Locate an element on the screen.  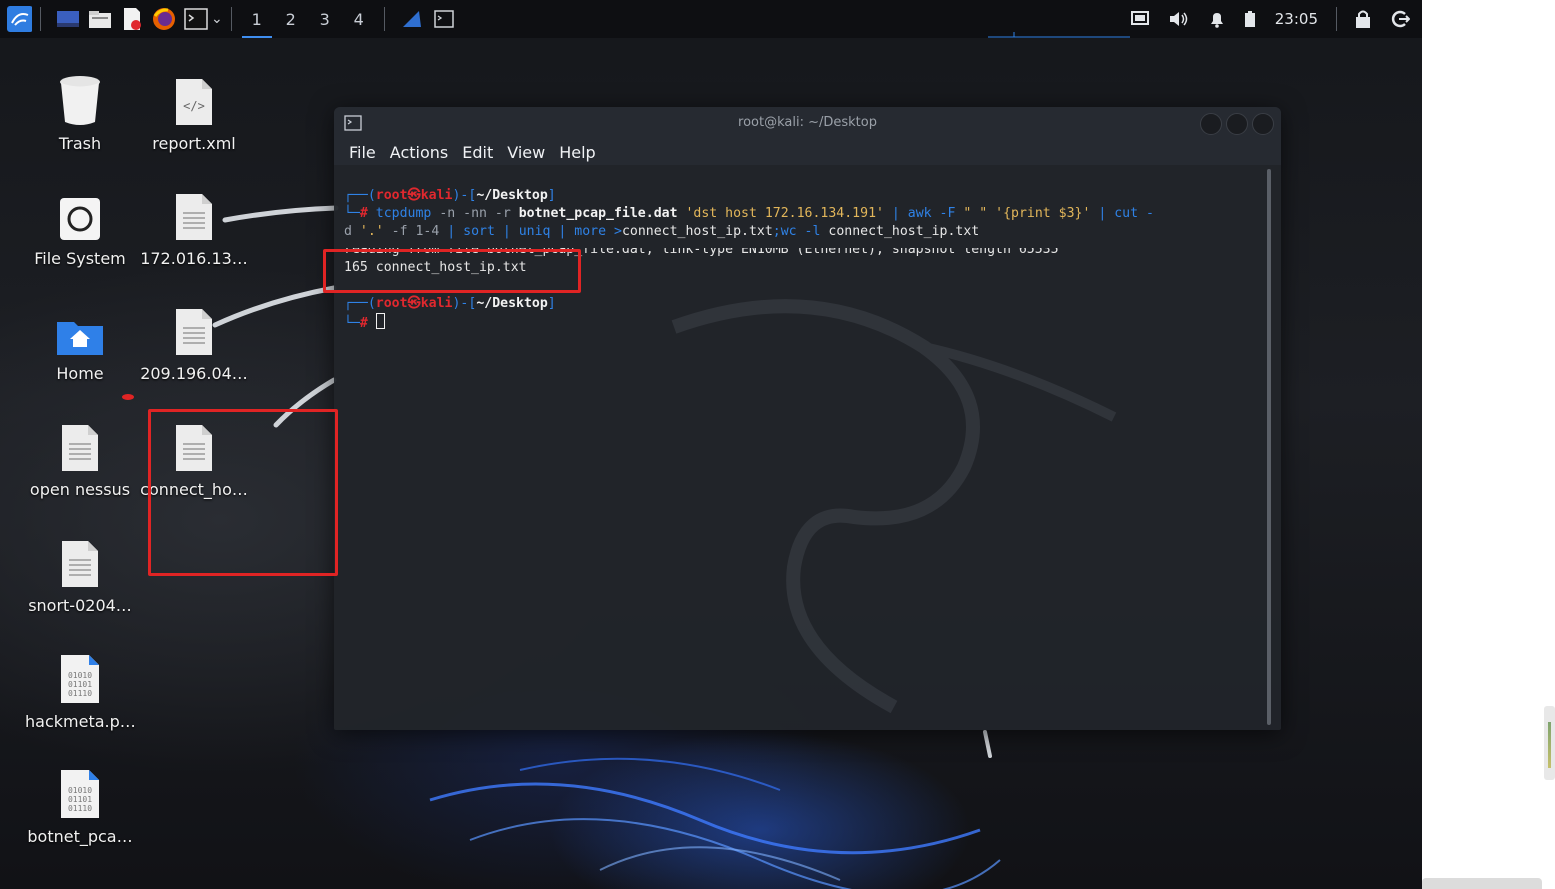
terminal-window-icon is located at coordinates (444, 19).